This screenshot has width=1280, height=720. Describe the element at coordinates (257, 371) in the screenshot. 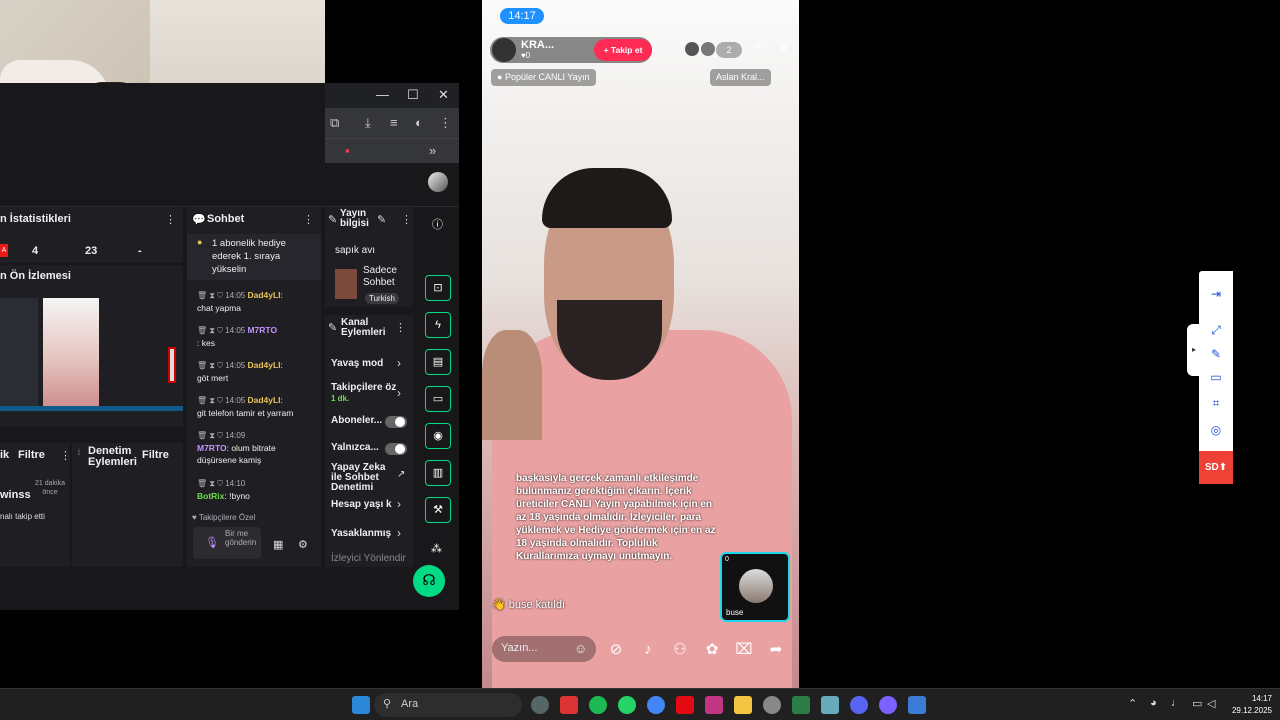

I see `chat-message: 🗑 ⧗ ⛉ 14:05 Dad4yLI: göt mert` at that location.